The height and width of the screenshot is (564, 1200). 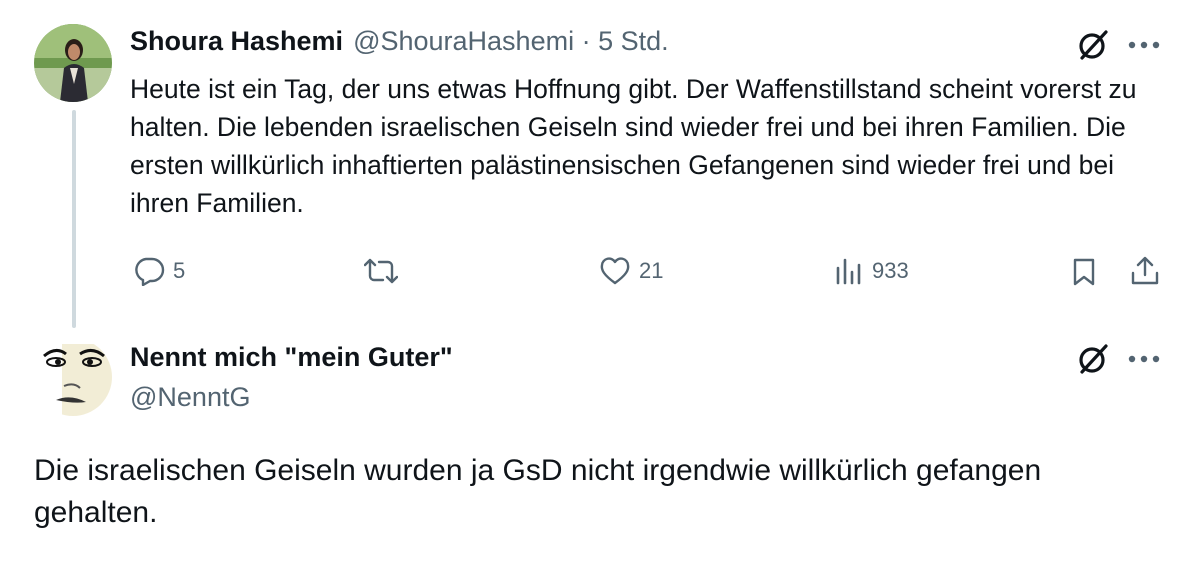 What do you see at coordinates (1084, 272) in the screenshot?
I see `bookmark-icon` at bounding box center [1084, 272].